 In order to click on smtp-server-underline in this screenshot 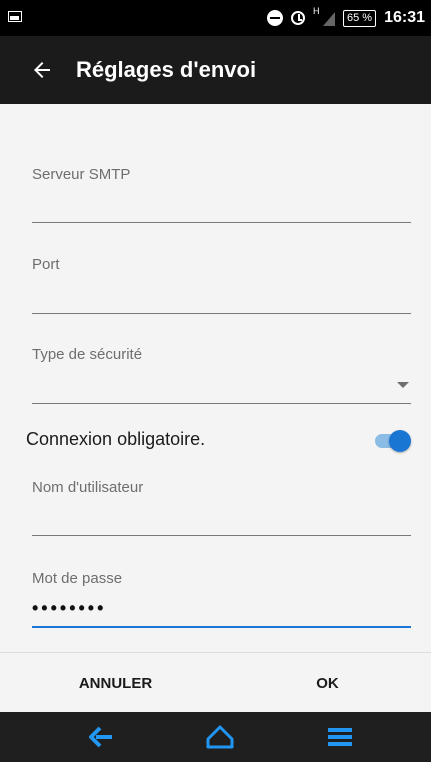, I will do `click(221, 222)`.